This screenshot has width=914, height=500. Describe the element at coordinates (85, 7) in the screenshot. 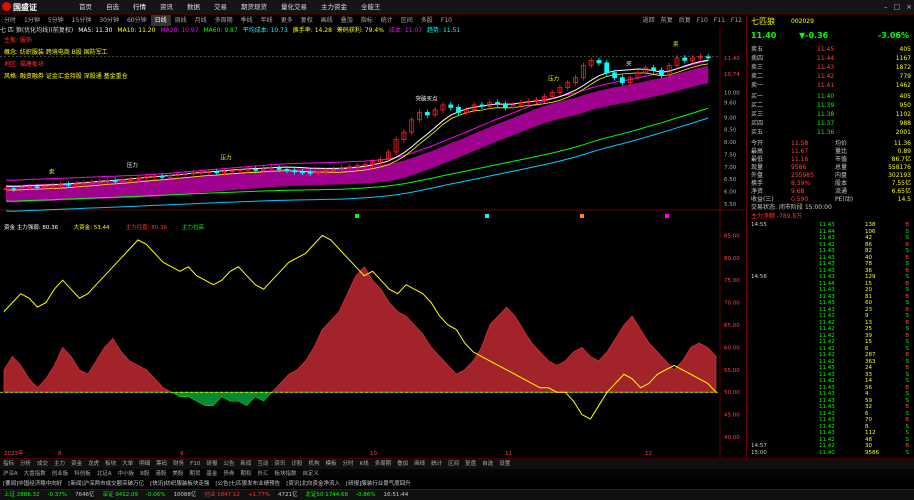

I see `menu-item-0: 首页` at that location.